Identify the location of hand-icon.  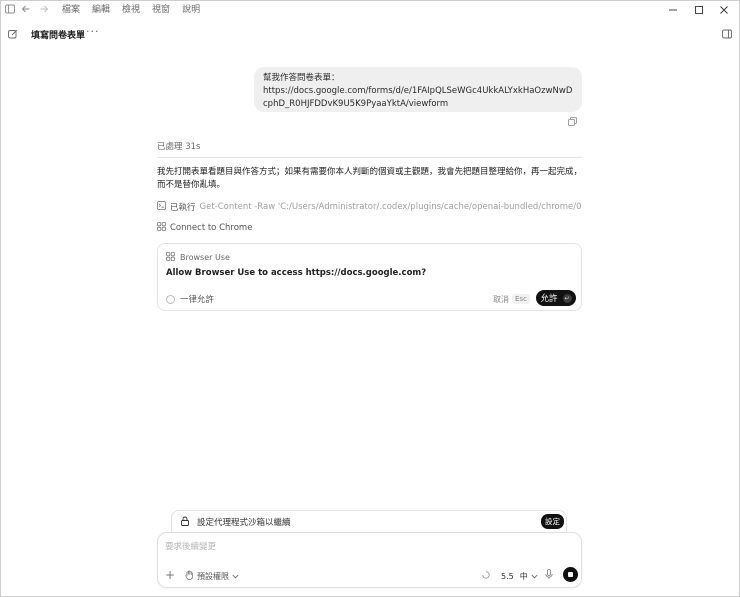
(189, 576).